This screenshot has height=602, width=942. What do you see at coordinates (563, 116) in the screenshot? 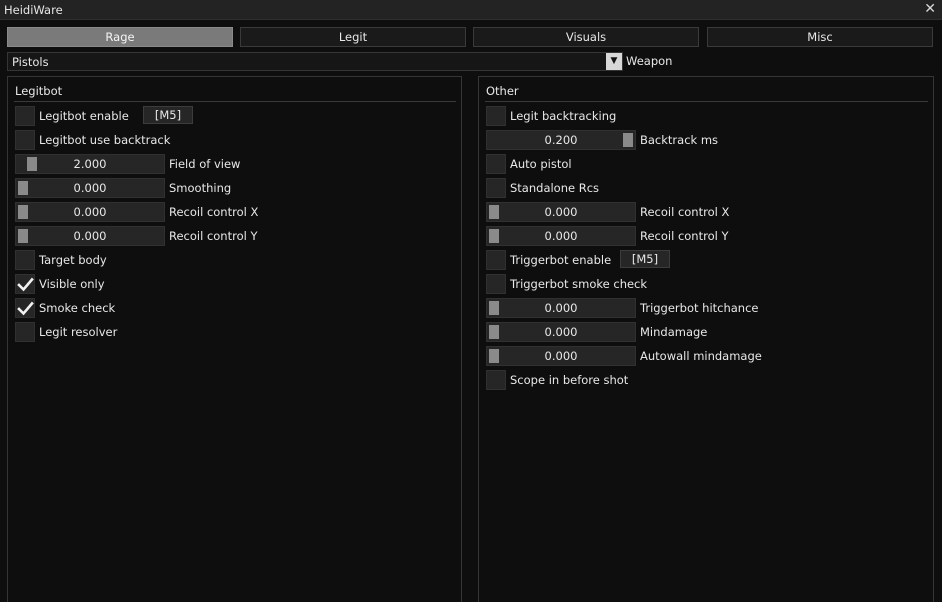
I see `legit-backtracking-label: Legit backtracking` at bounding box center [563, 116].